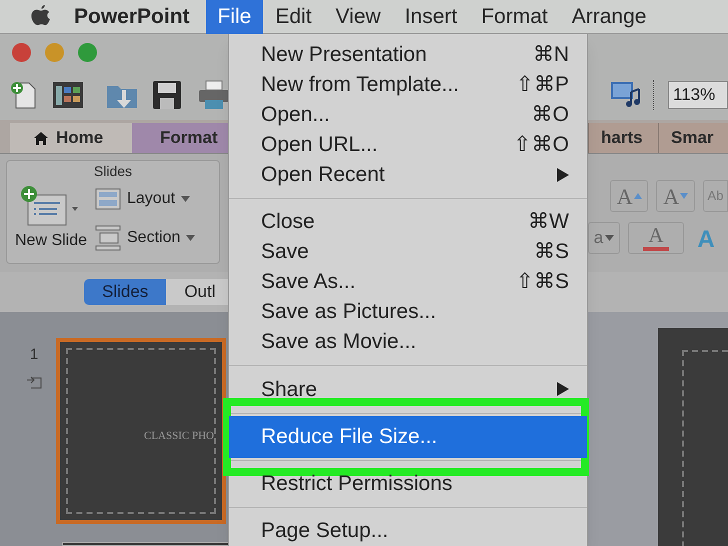 Image resolution: width=728 pixels, height=546 pixels. Describe the element at coordinates (431, 17) in the screenshot. I see `menu-bar-item: Insert` at that location.